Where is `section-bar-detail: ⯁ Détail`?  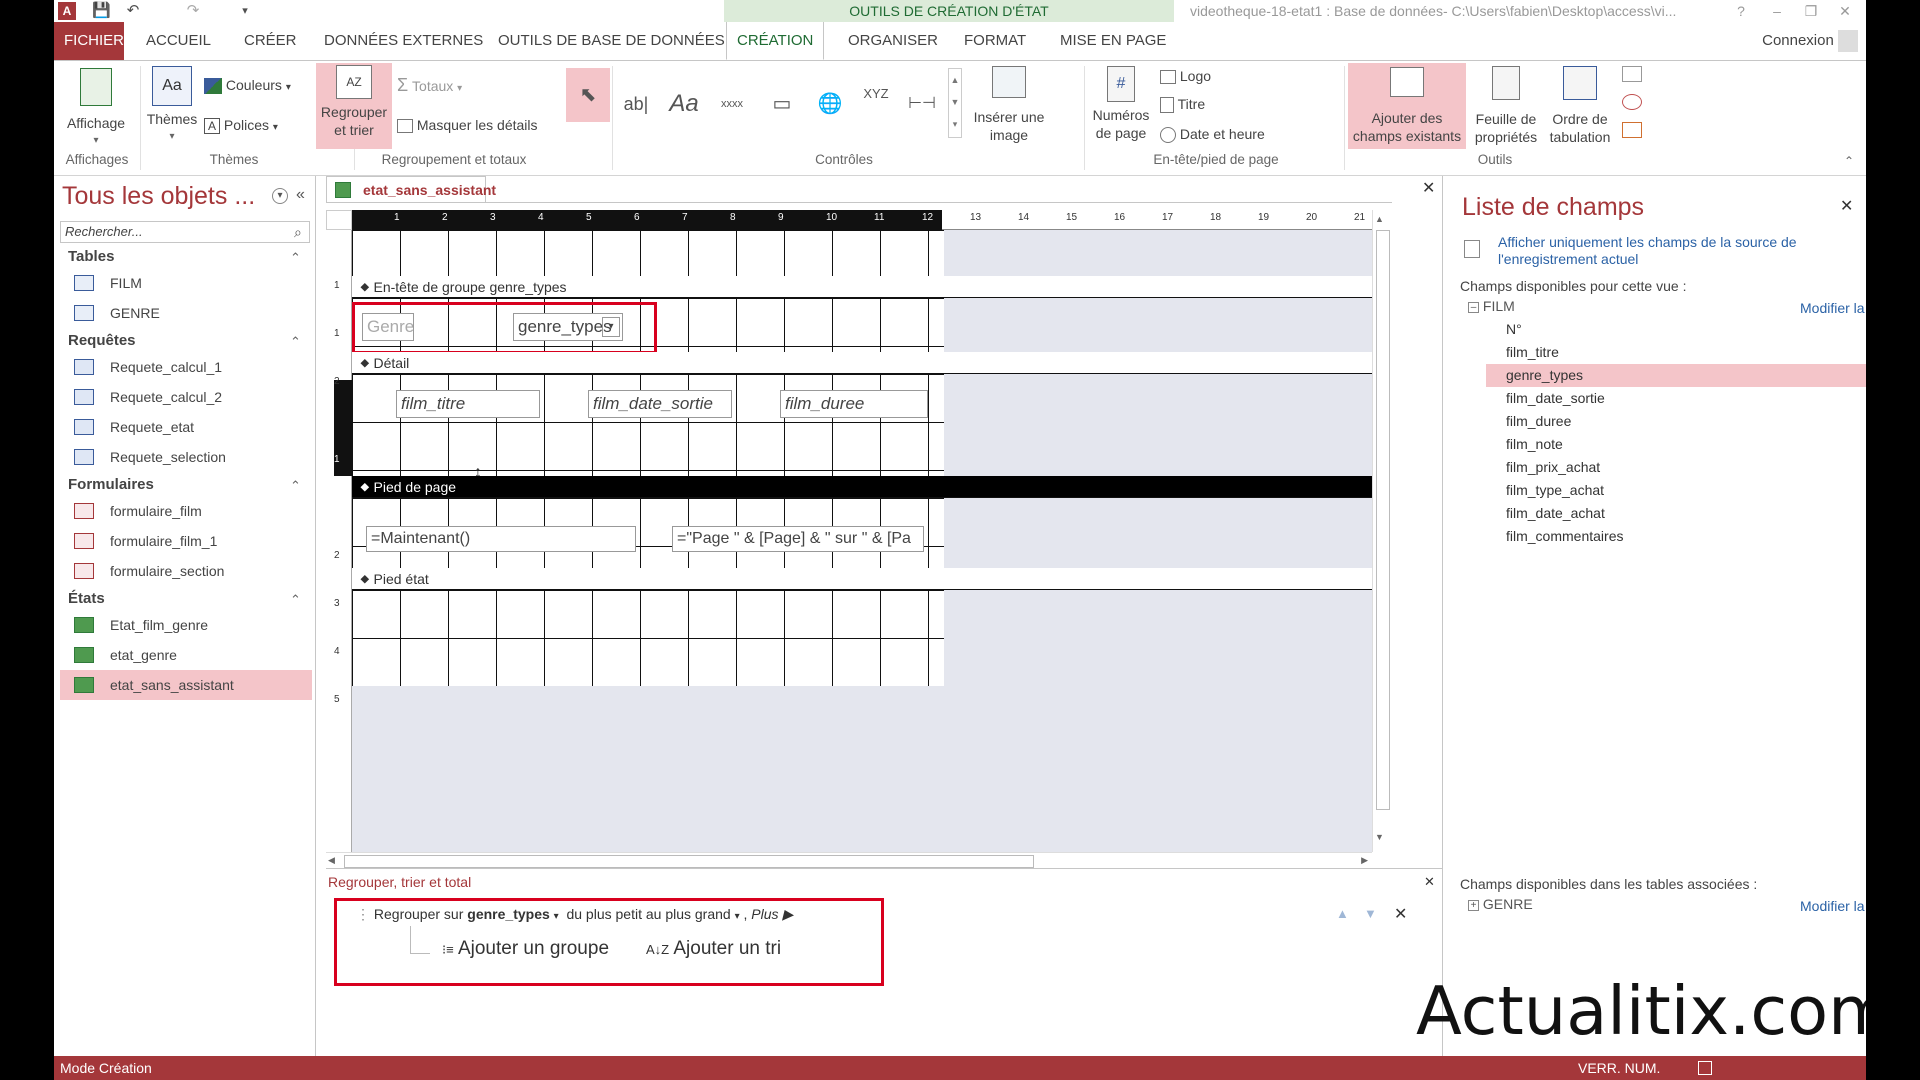
section-bar-detail: ⯁ Détail is located at coordinates (862, 363).